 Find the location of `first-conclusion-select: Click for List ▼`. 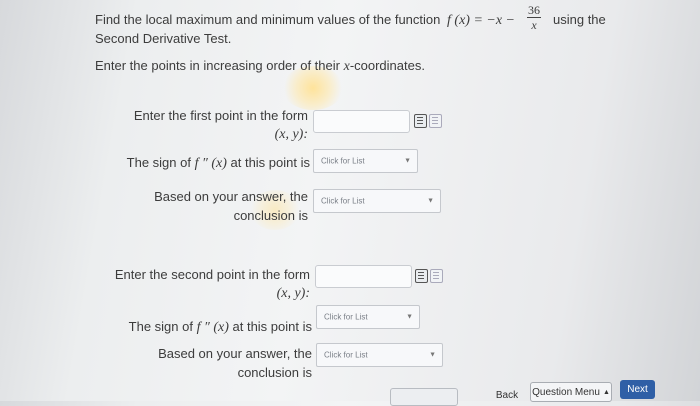

first-conclusion-select: Click for List ▼ is located at coordinates (377, 201).